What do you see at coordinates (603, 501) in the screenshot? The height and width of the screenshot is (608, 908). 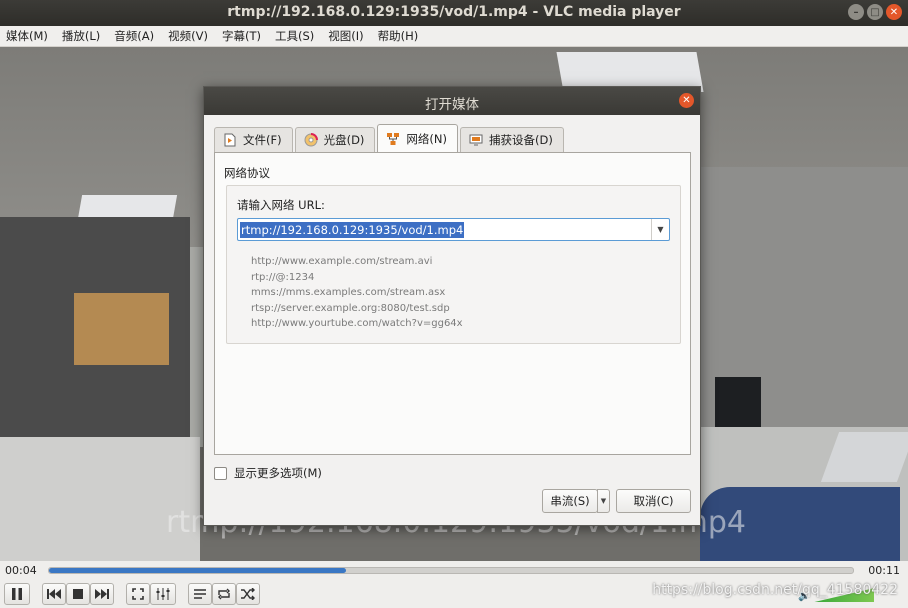 I see `stream-dropdown-icon: ▼` at bounding box center [603, 501].